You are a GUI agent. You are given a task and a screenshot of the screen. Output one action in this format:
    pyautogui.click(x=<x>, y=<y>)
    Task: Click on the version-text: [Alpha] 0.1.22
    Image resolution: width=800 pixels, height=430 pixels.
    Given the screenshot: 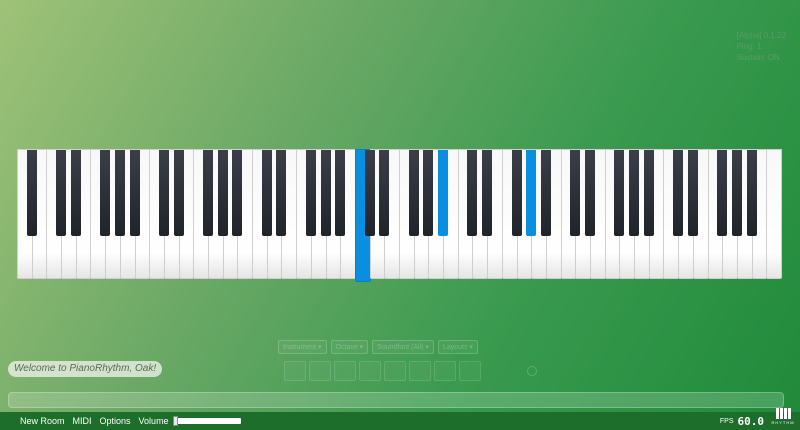 What is the action you would take?
    pyautogui.click(x=761, y=35)
    